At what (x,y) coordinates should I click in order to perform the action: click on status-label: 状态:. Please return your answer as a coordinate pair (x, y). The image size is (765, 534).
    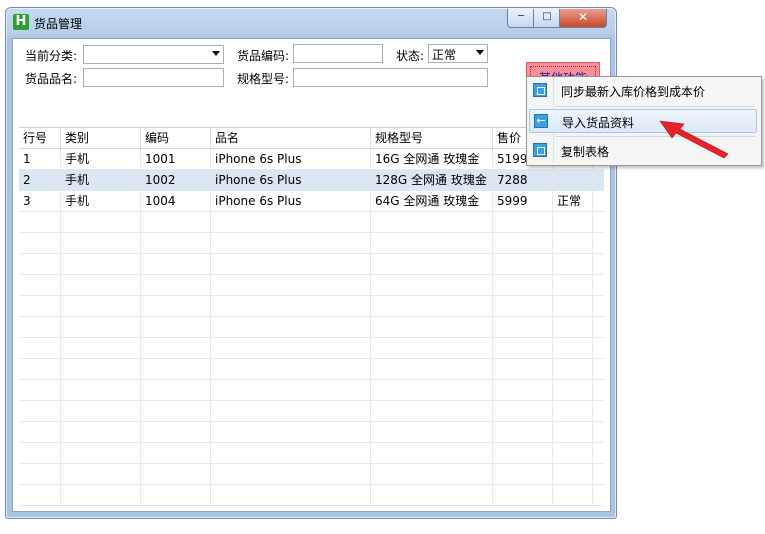
    Looking at the image, I should click on (410, 56).